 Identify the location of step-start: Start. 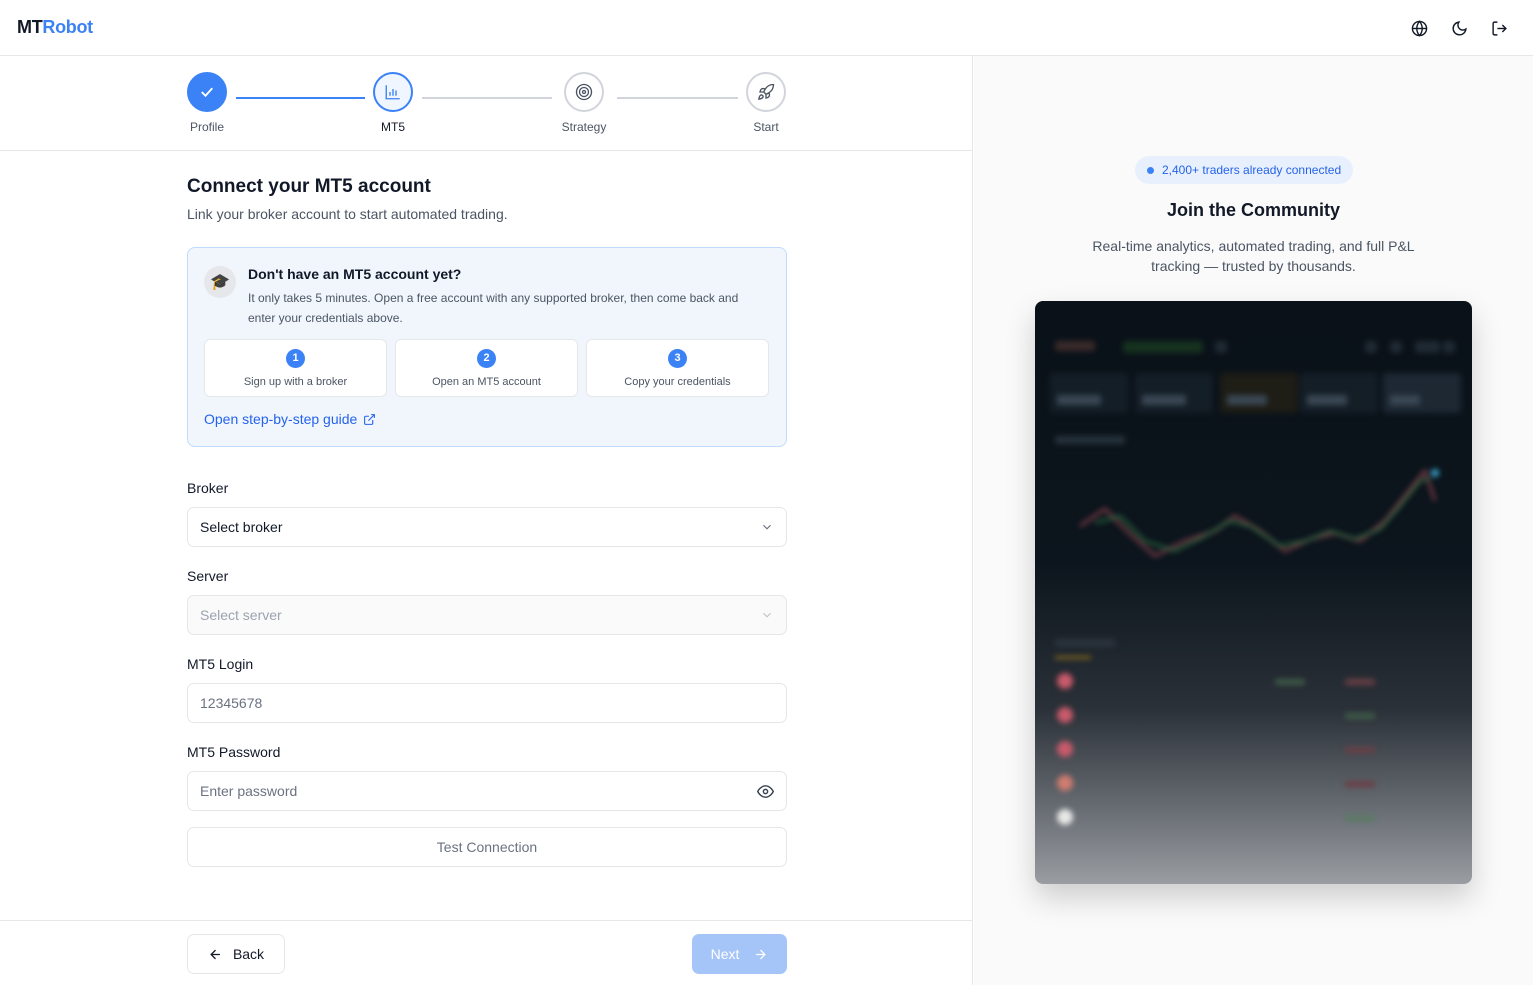
(766, 103).